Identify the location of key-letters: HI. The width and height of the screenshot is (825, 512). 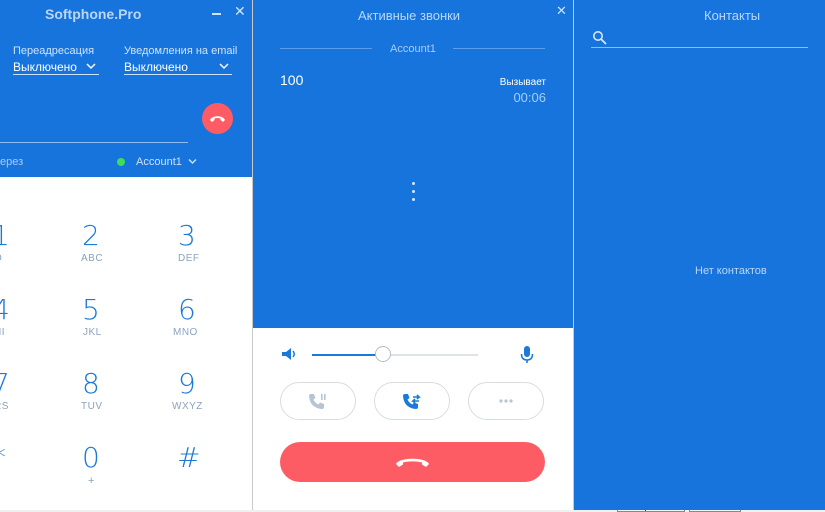
(2, 332).